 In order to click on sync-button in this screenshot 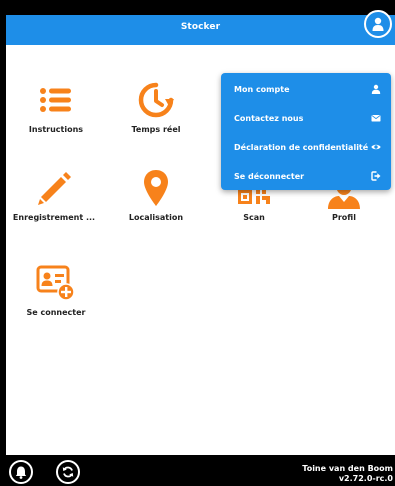, I will do `click(68, 472)`.